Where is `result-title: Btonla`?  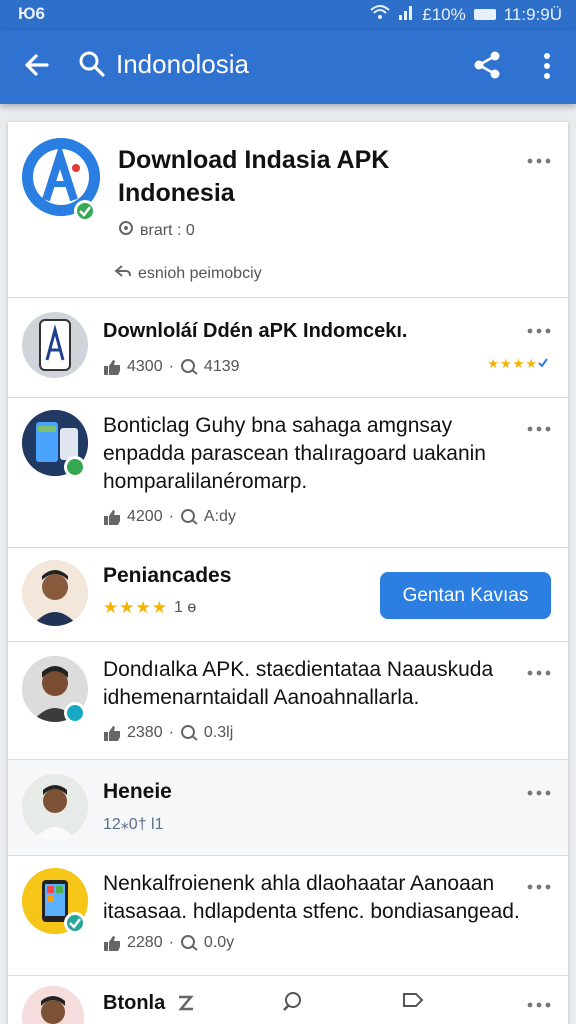 result-title: Btonla is located at coordinates (134, 1003).